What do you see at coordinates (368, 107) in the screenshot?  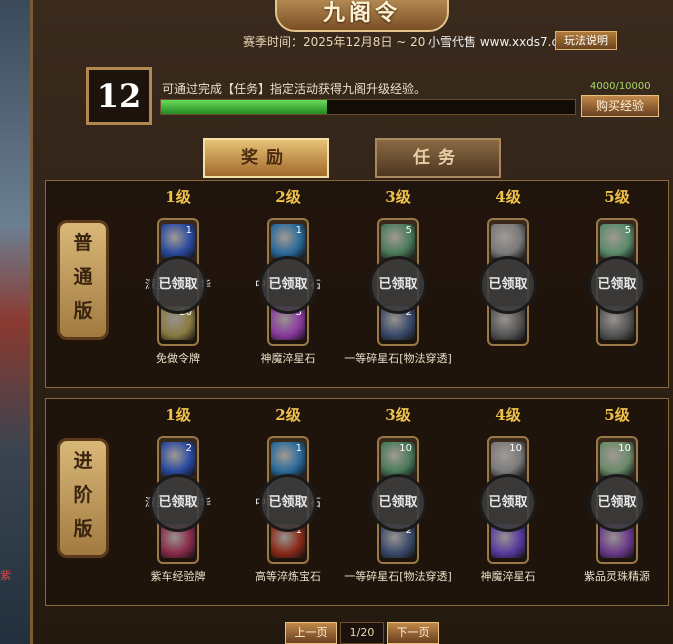 I see `xp-progress-bar` at bounding box center [368, 107].